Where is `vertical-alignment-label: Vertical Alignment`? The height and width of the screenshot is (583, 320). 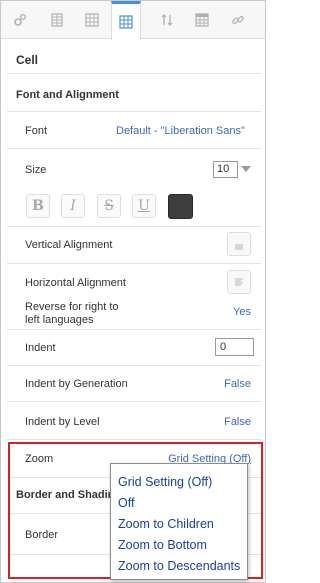 vertical-alignment-label: Vertical Alignment is located at coordinates (69, 245).